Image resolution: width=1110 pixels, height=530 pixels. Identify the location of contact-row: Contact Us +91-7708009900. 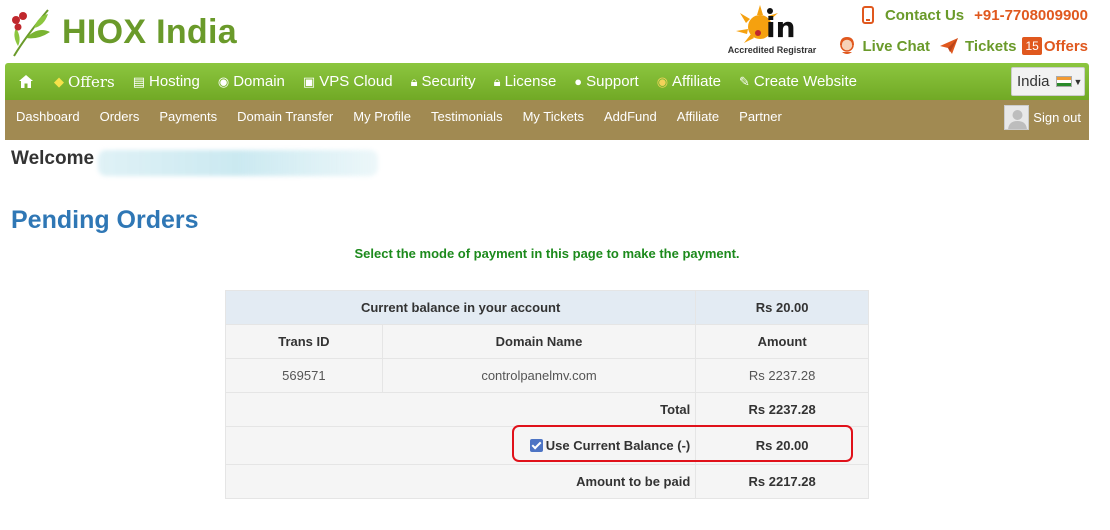
(974, 15).